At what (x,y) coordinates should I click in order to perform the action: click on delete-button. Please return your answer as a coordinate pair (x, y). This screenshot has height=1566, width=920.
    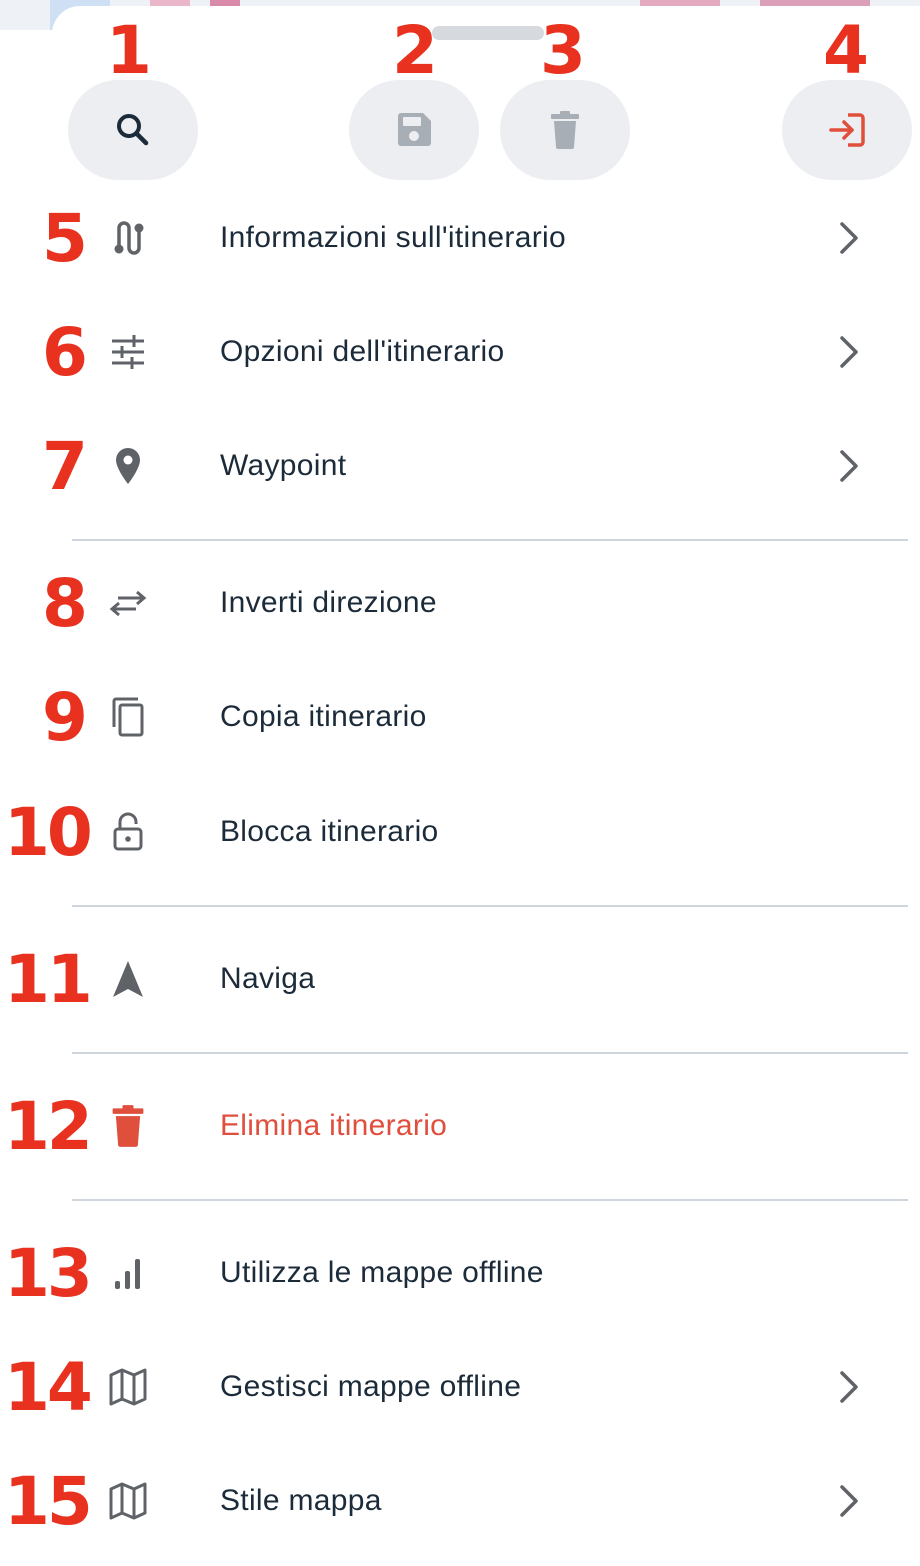
    Looking at the image, I should click on (565, 130).